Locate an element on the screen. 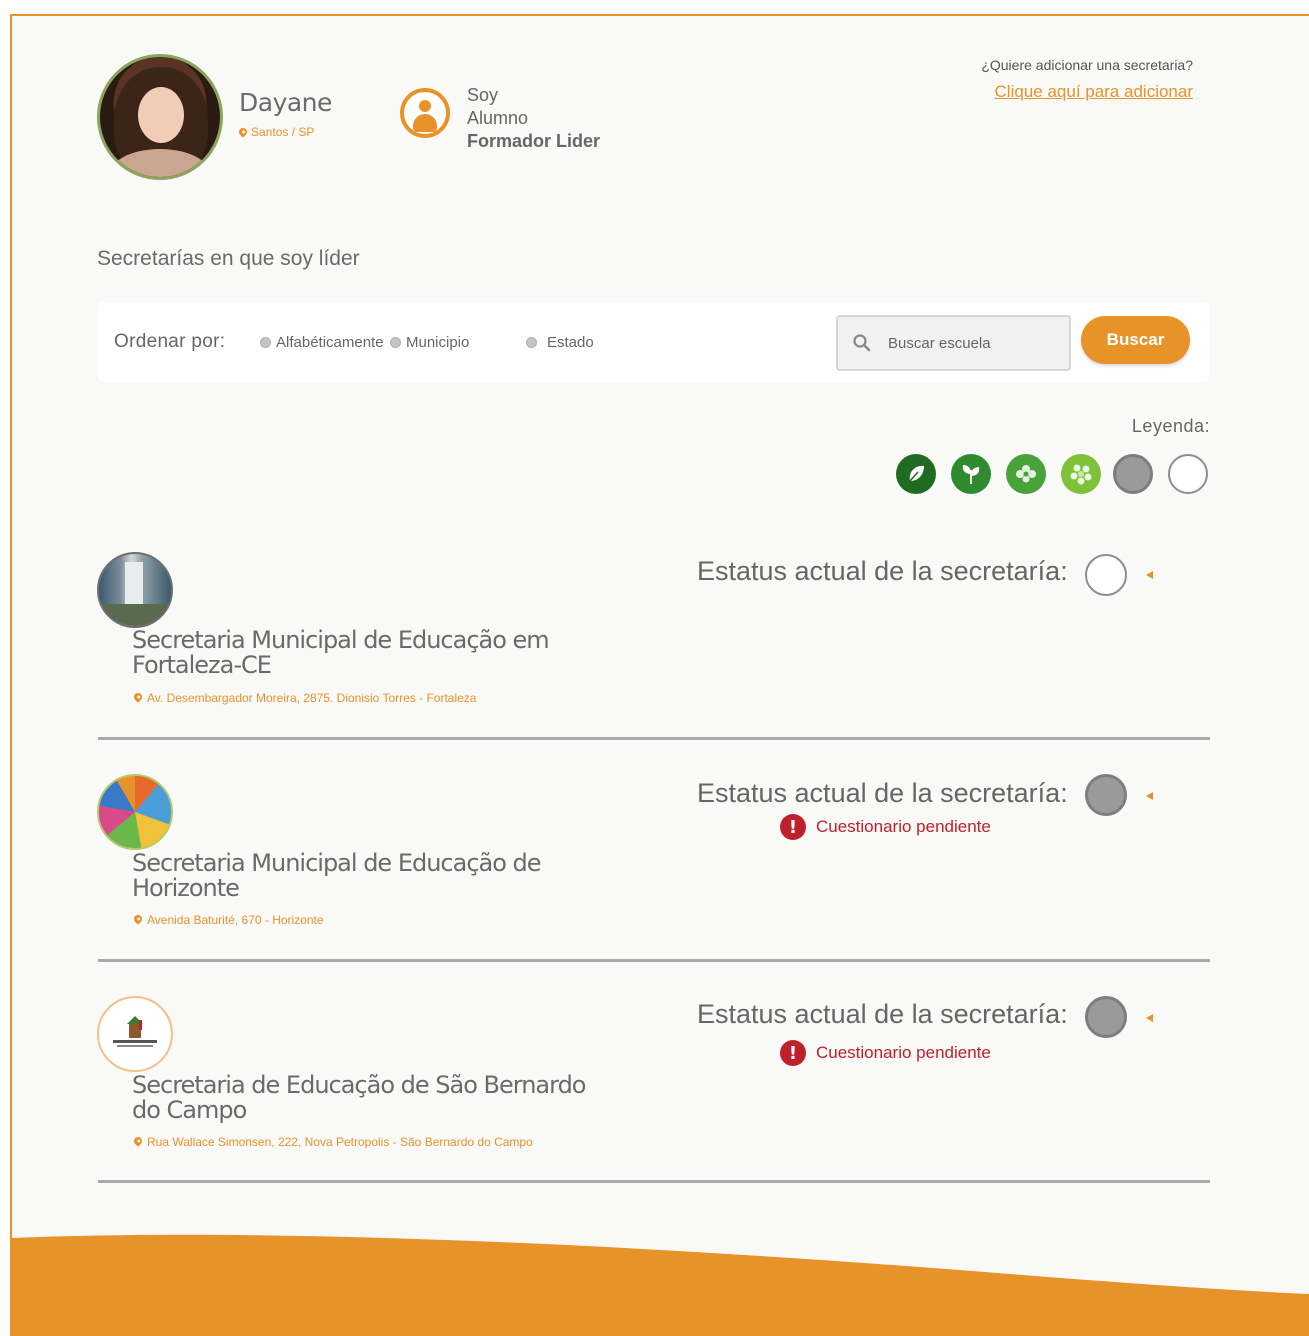  empty-circle-icon is located at coordinates (1188, 474).